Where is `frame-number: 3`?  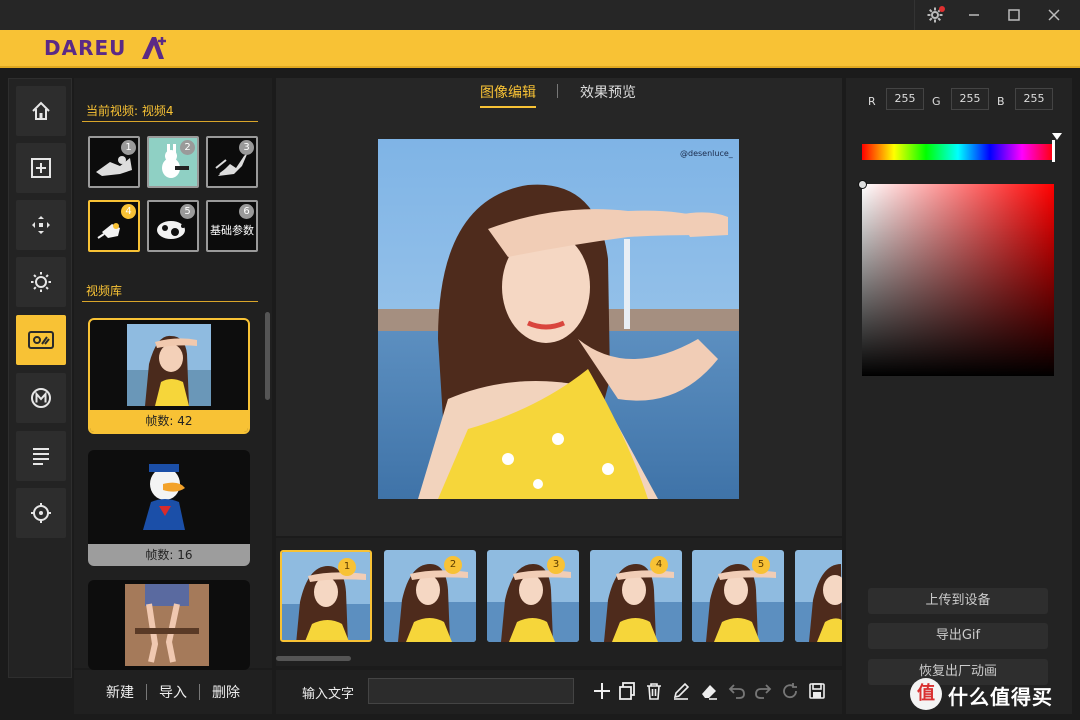
frame-number: 3 is located at coordinates (556, 565).